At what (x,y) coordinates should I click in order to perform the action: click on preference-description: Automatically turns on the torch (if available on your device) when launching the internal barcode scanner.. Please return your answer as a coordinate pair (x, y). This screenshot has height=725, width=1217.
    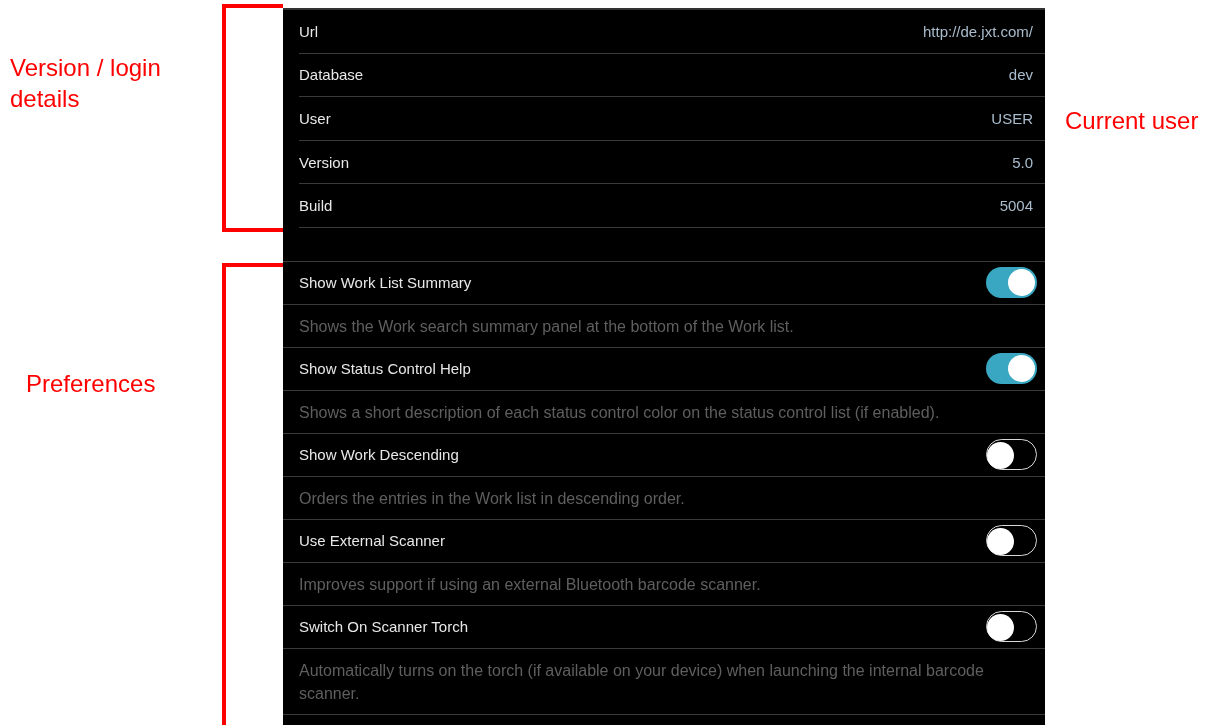
    Looking at the image, I should click on (664, 681).